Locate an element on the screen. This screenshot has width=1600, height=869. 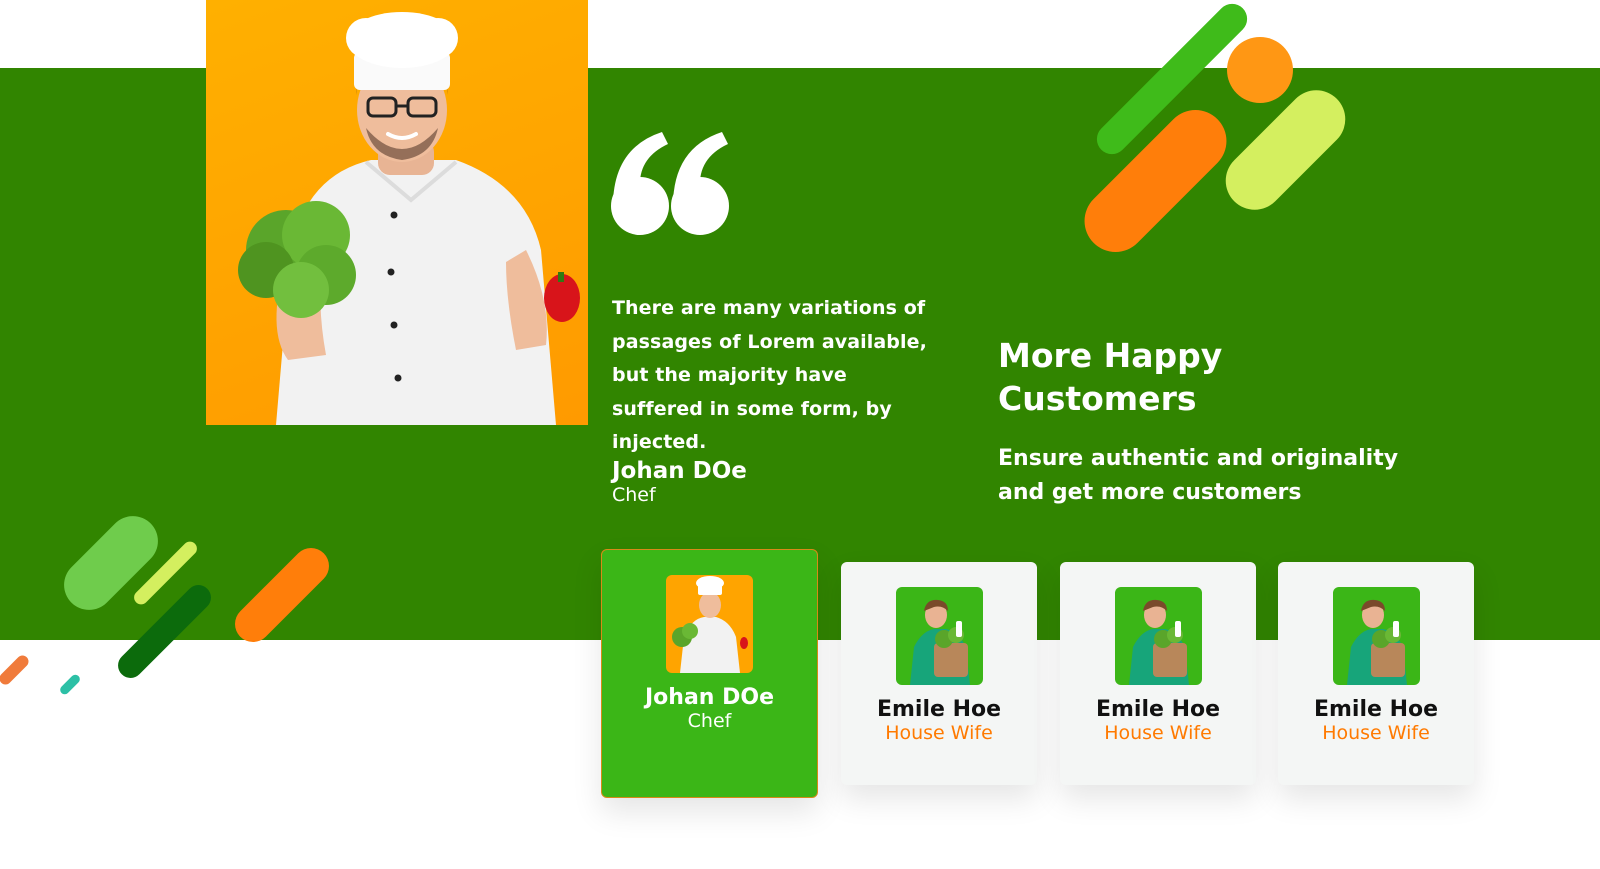
customer-card: Johan DOe Chef is located at coordinates (709, 673).